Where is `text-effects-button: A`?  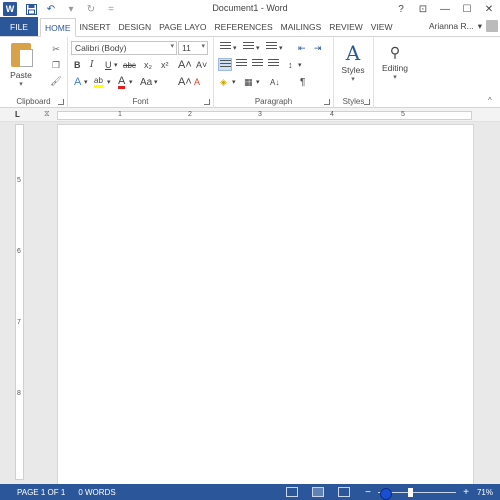 text-effects-button: A is located at coordinates (77, 82).